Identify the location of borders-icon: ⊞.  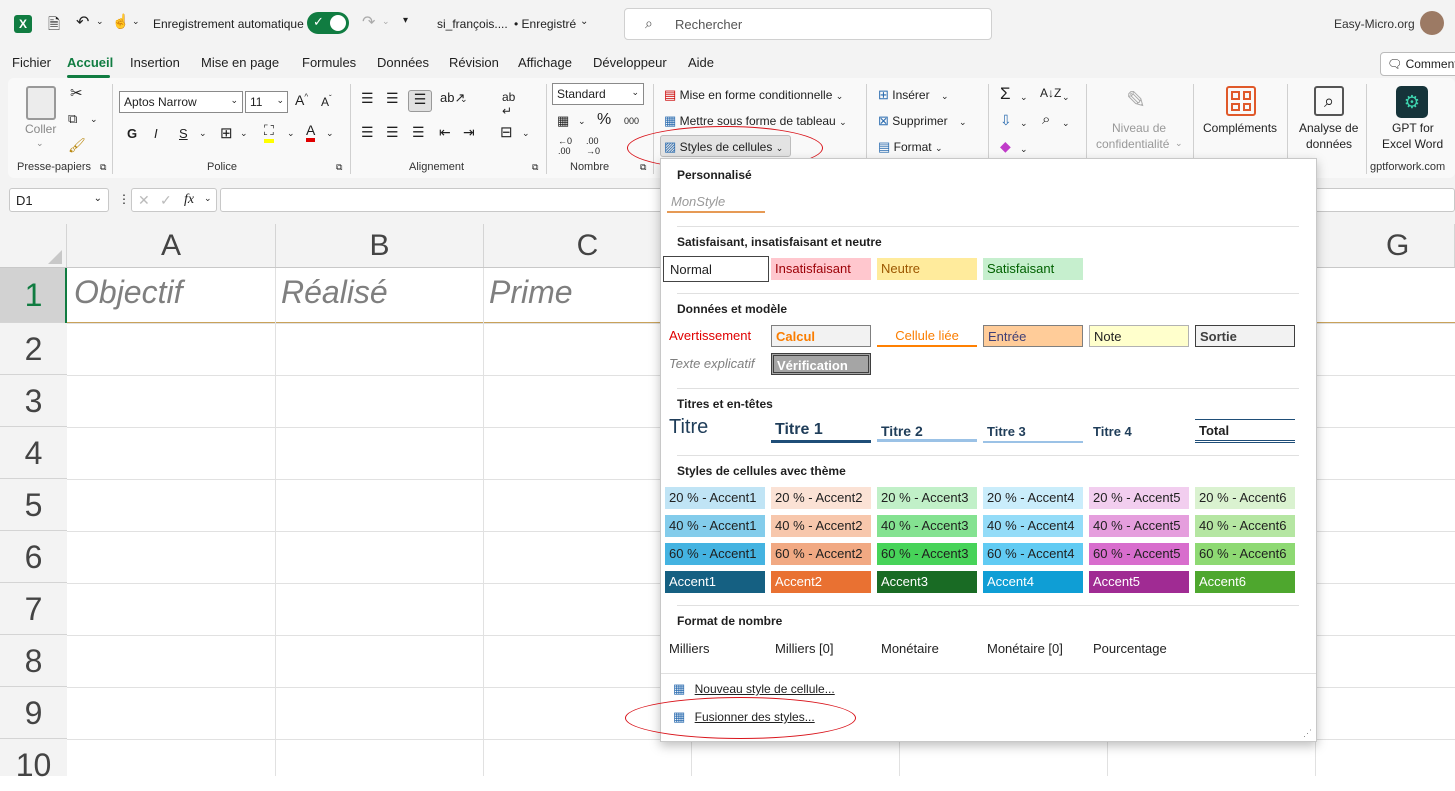
(226, 133).